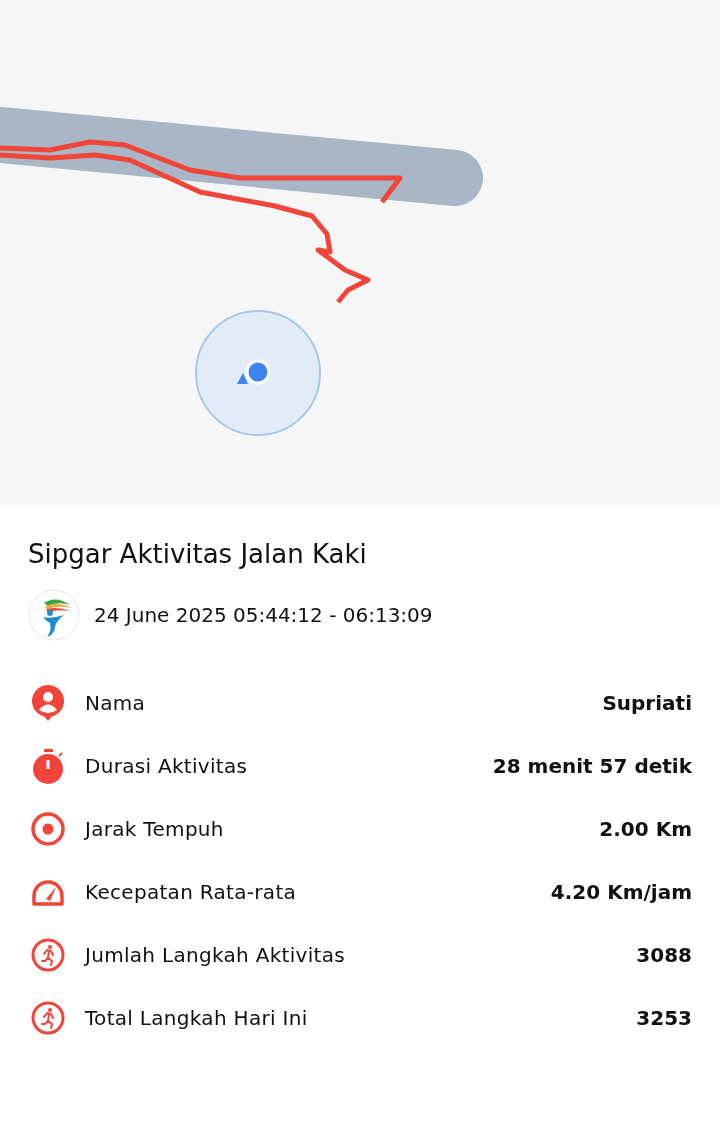 The height and width of the screenshot is (1126, 720). What do you see at coordinates (592, 766) in the screenshot?
I see `stat-value: 28 menit 57 detik` at bounding box center [592, 766].